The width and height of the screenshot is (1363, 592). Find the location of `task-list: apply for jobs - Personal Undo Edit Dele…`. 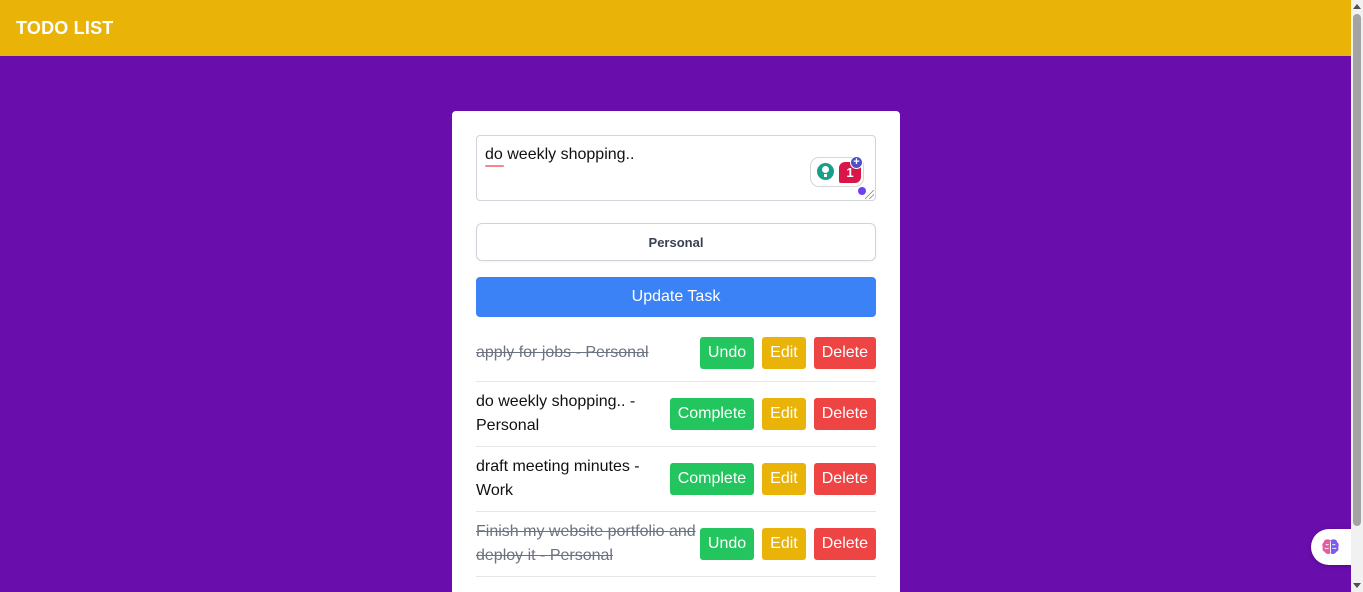

task-list: apply for jobs - Personal Undo Edit Dele… is located at coordinates (676, 451).